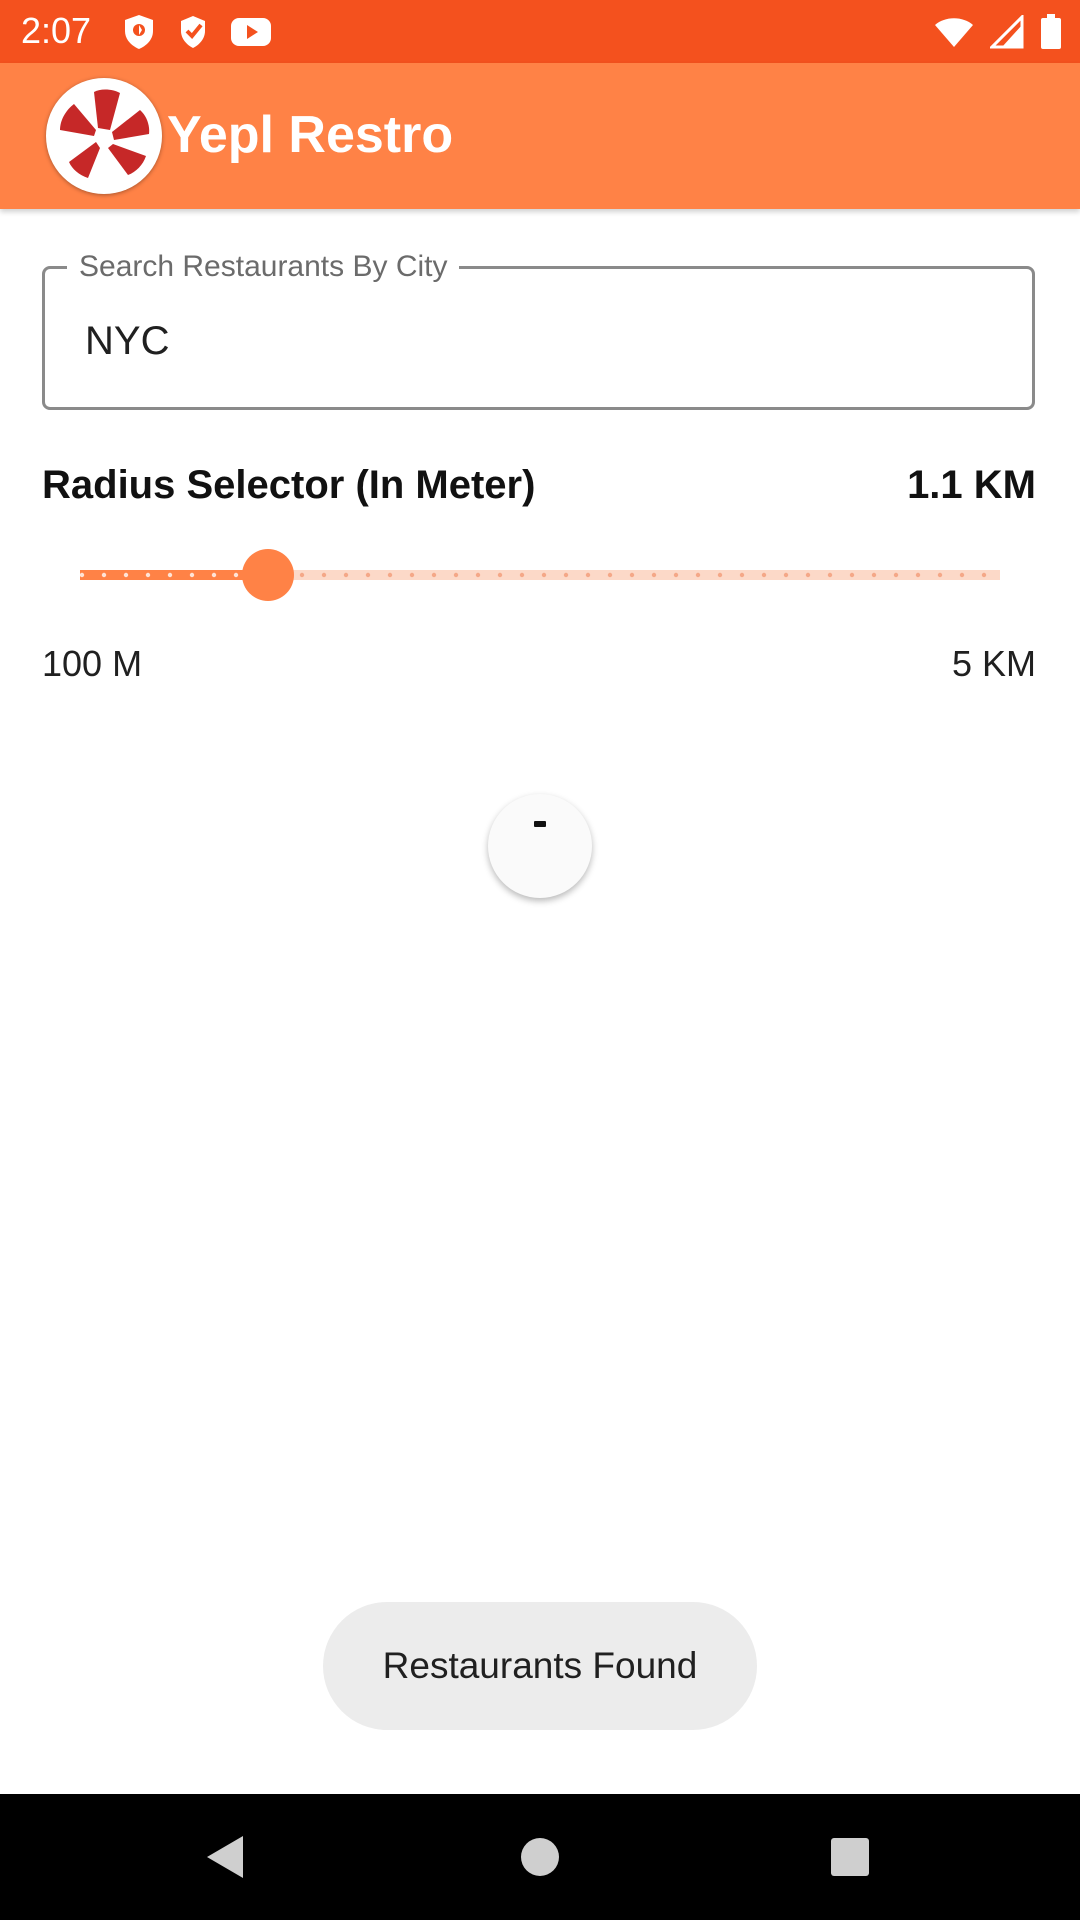  Describe the element at coordinates (540, 575) in the screenshot. I see `radius-slider` at that location.